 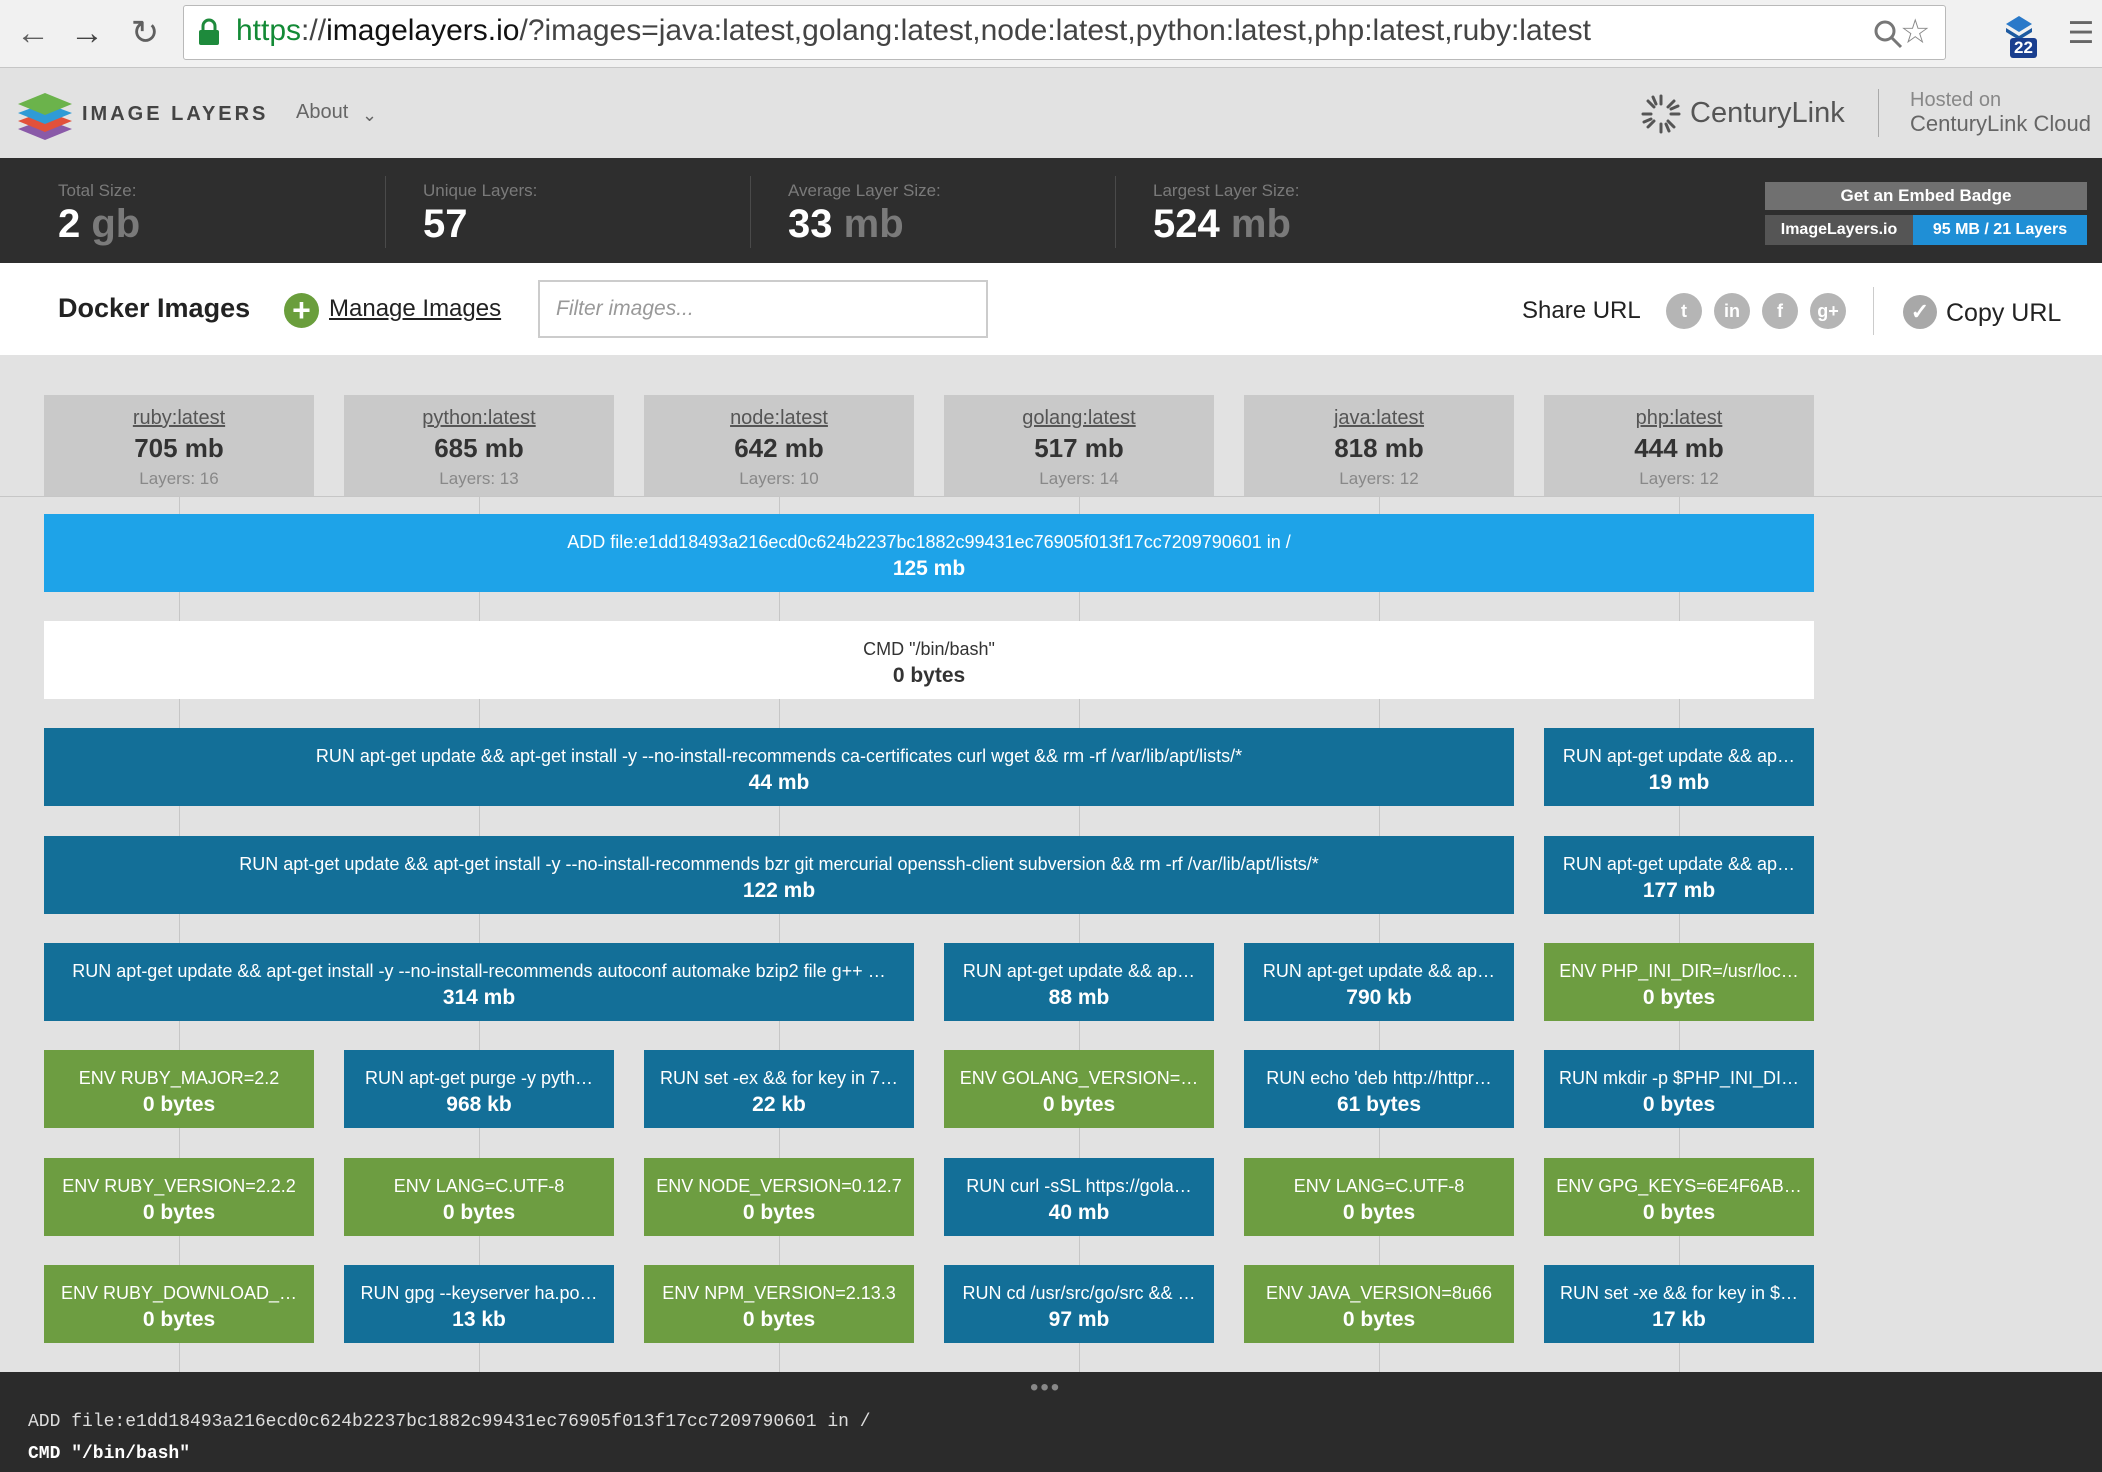 I want to click on layer-block: ENV NPM_VERSION=2.13.3 0 bytes, so click(x=779, y=1304).